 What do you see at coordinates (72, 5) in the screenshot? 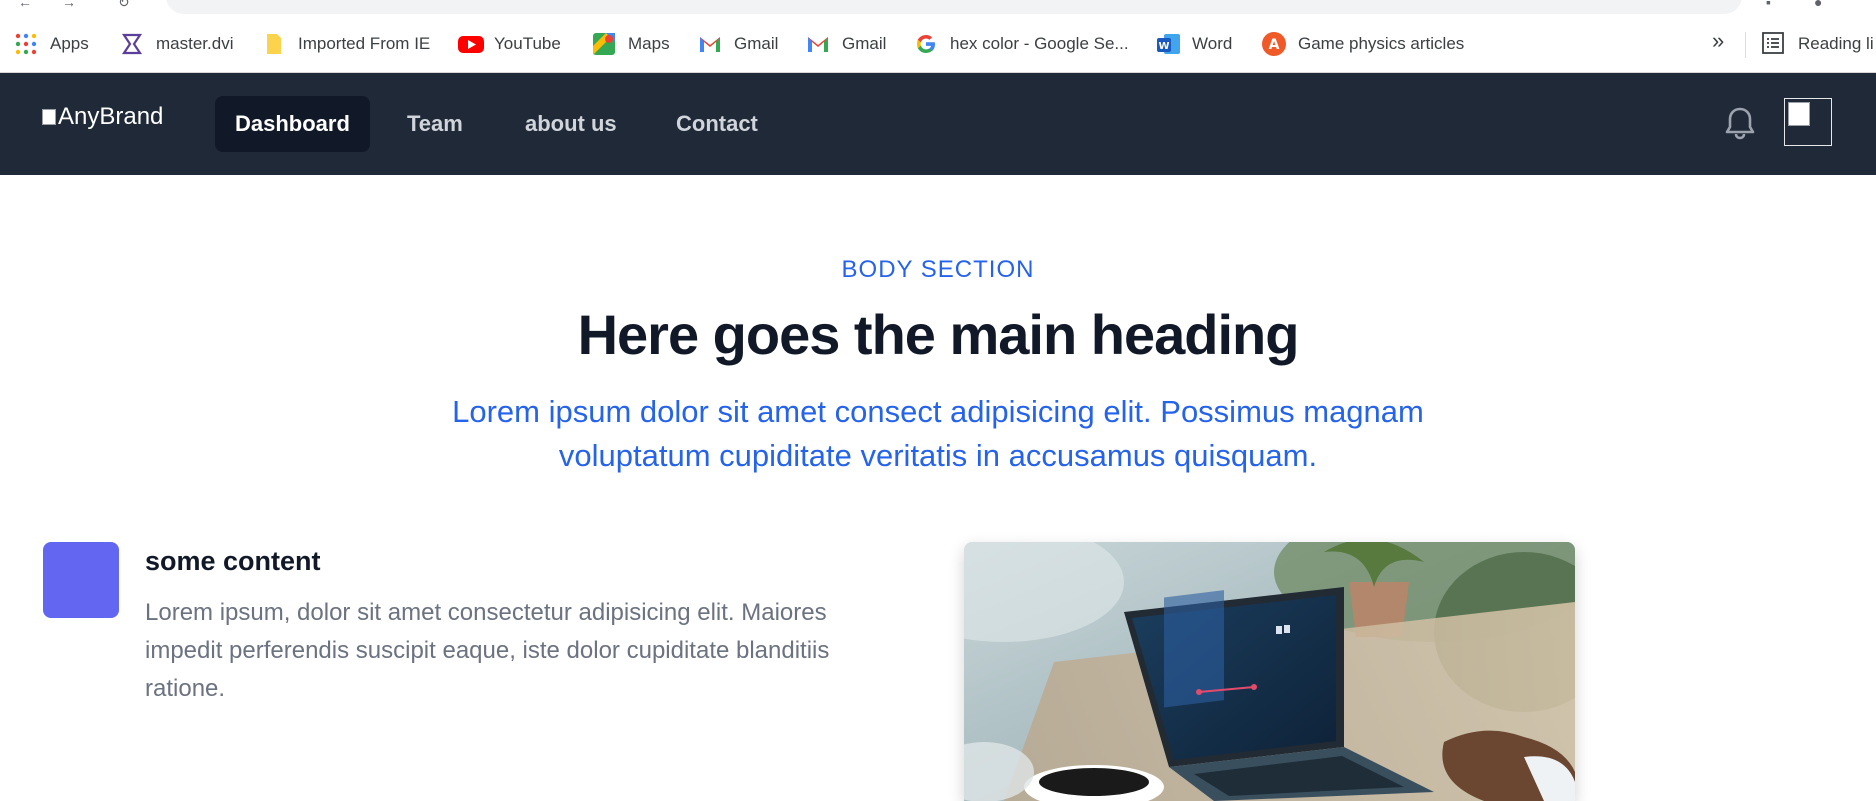
I see `forward-icon: →` at bounding box center [72, 5].